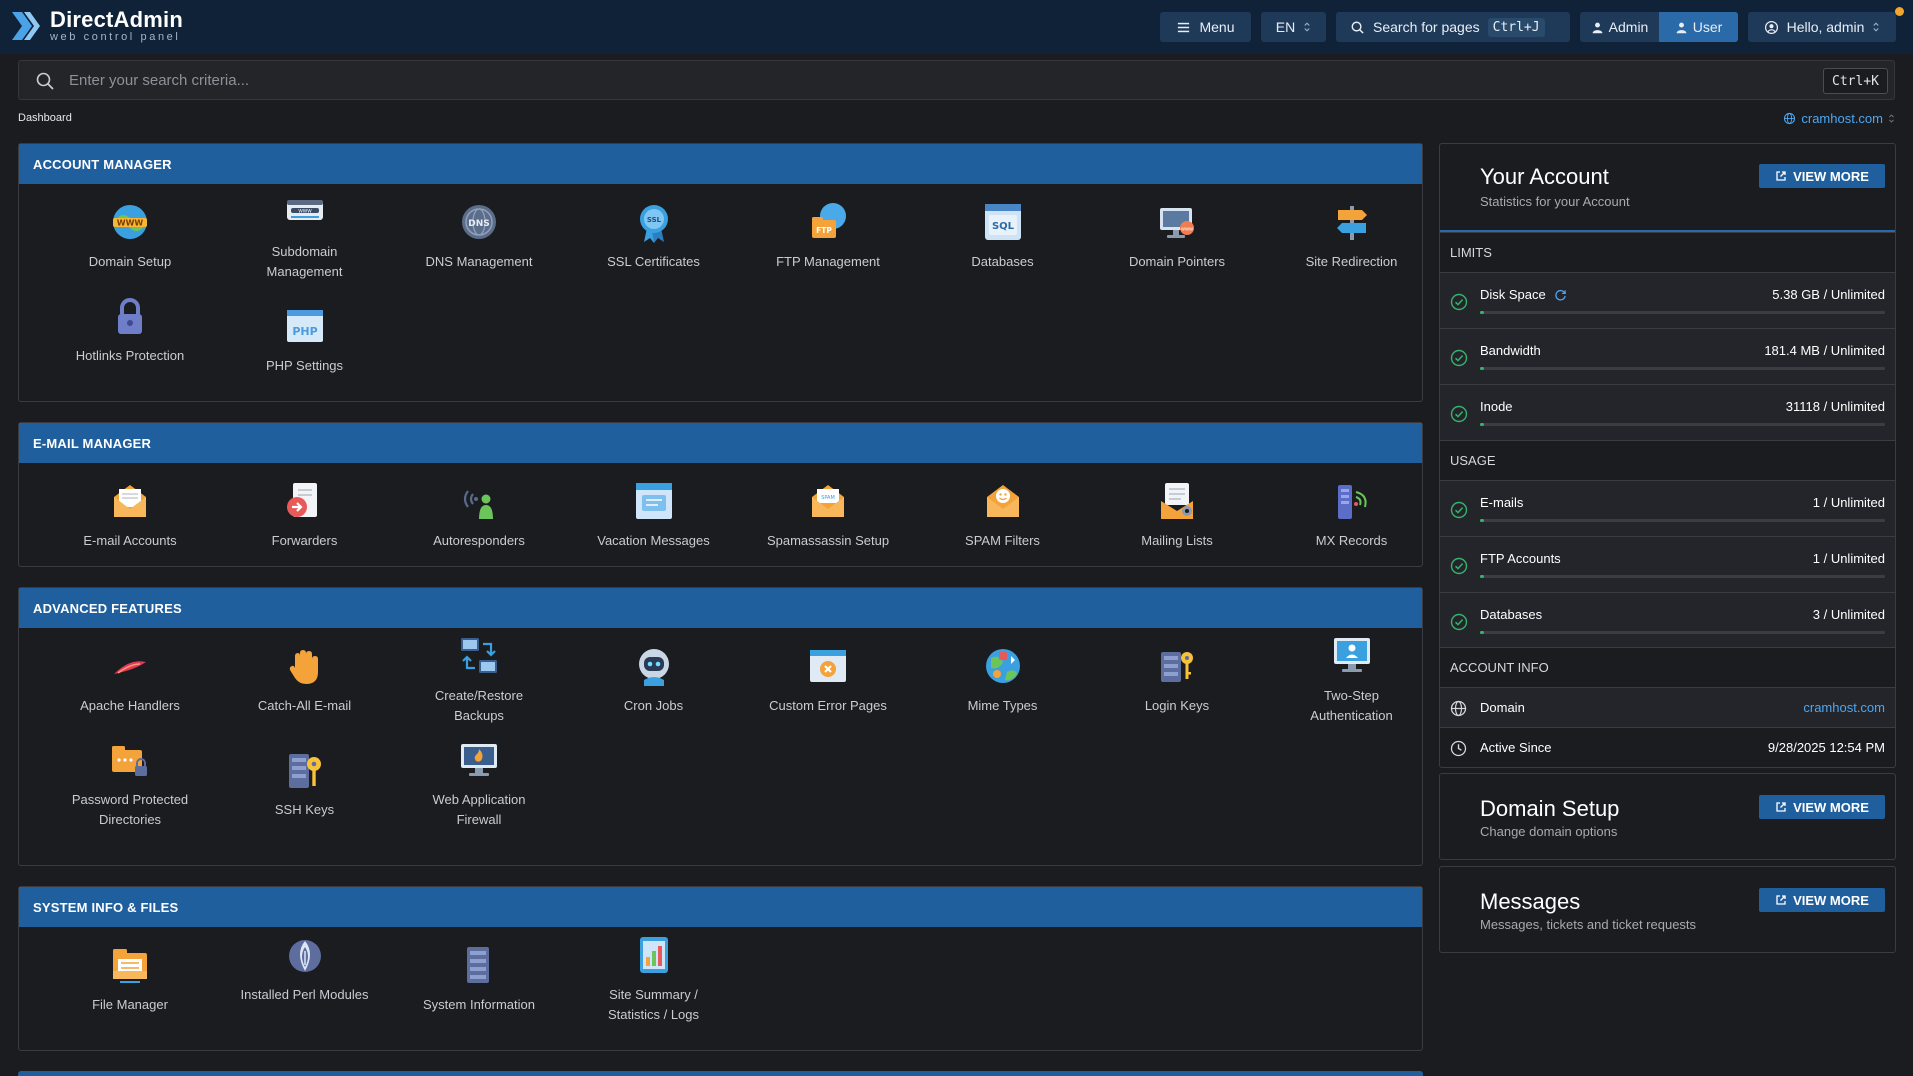 The height and width of the screenshot is (1076, 1913). What do you see at coordinates (1530, 901) in the screenshot?
I see `messages-title: Messages` at bounding box center [1530, 901].